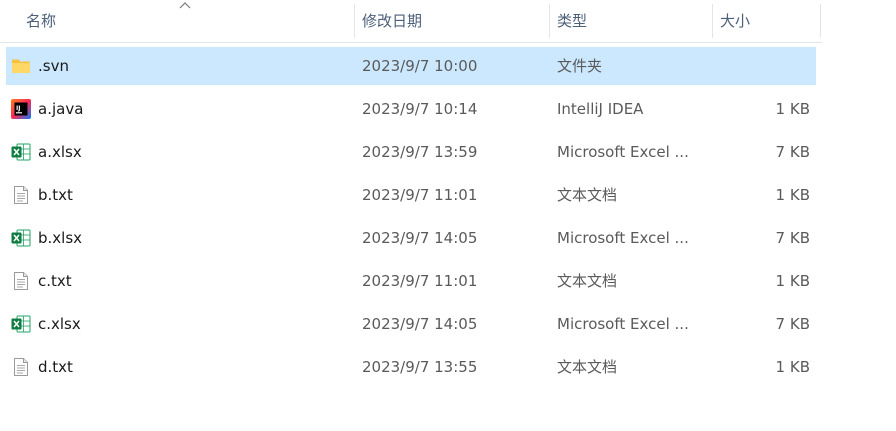 The width and height of the screenshot is (896, 431). What do you see at coordinates (190, 21) in the screenshot?
I see `column-header-name: 名称` at bounding box center [190, 21].